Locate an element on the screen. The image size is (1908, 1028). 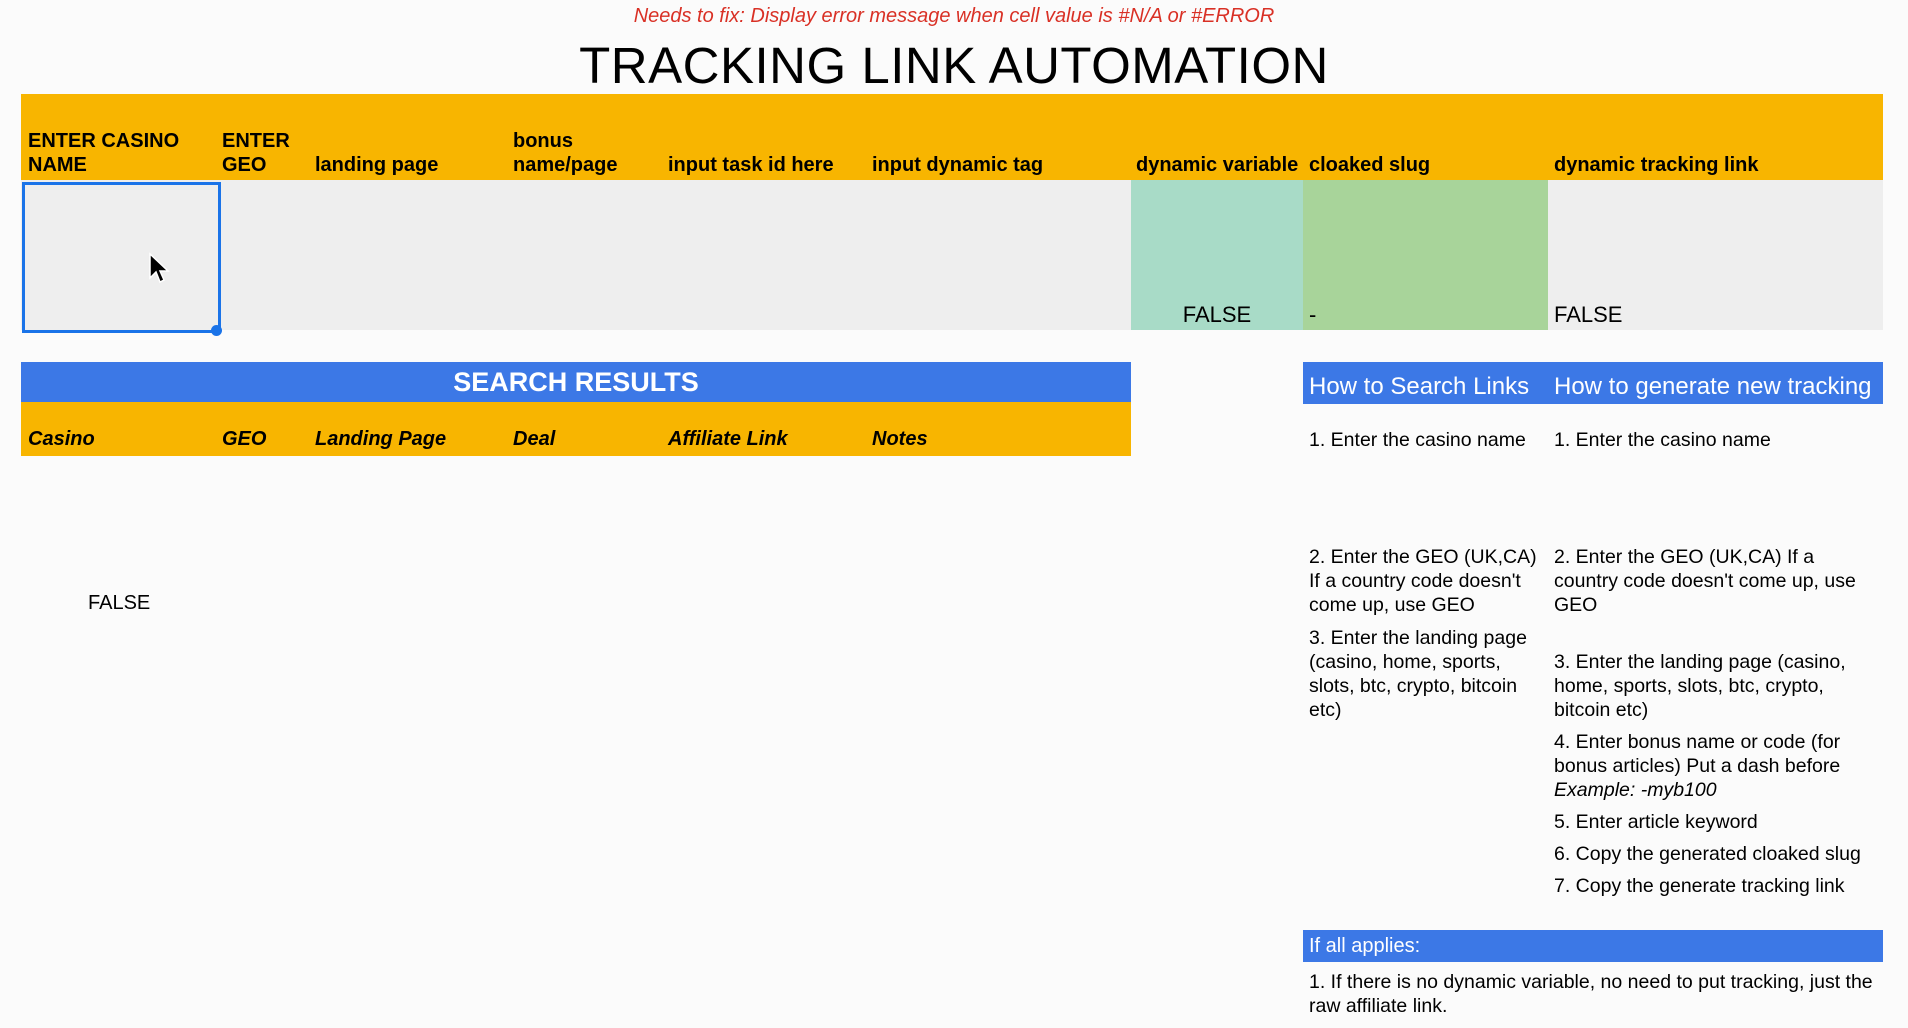
dynamic-variable-value: FALSE is located at coordinates (1217, 314).